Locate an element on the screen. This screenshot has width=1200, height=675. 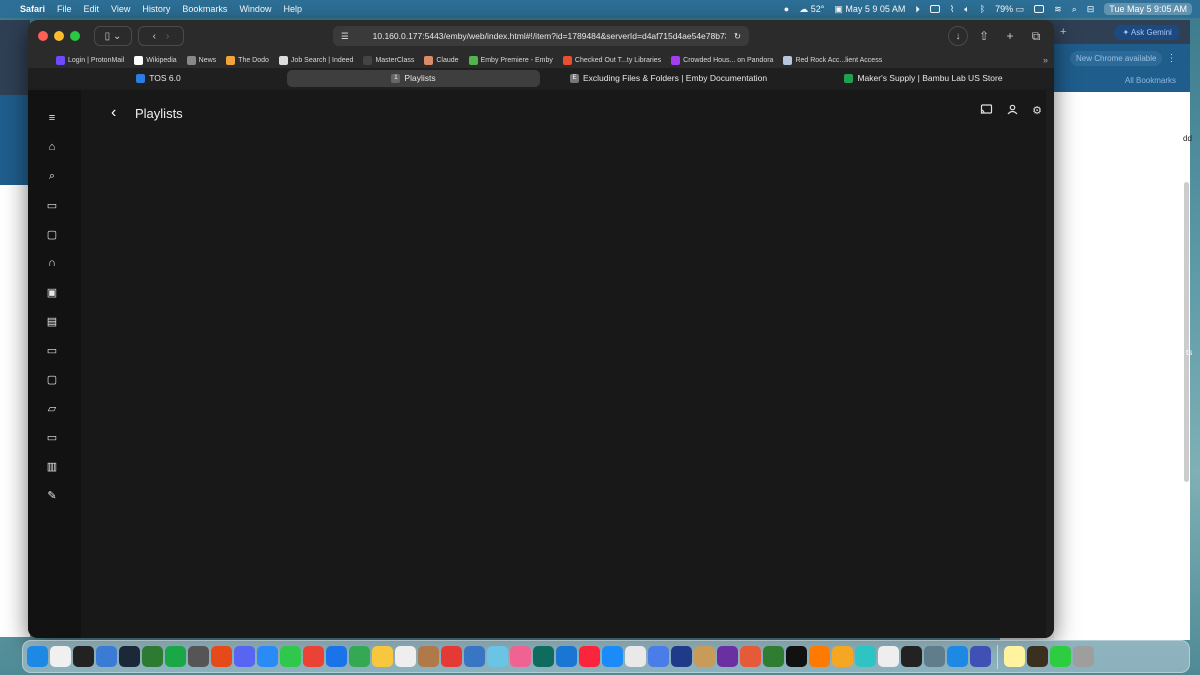
menu-help: Help is located at coordinates (292, 9).